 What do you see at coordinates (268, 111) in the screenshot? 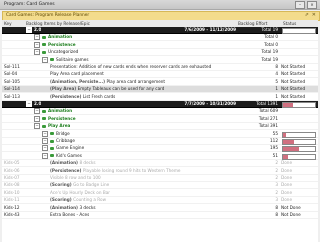
I see `effort-total: Total 609` at bounding box center [268, 111].